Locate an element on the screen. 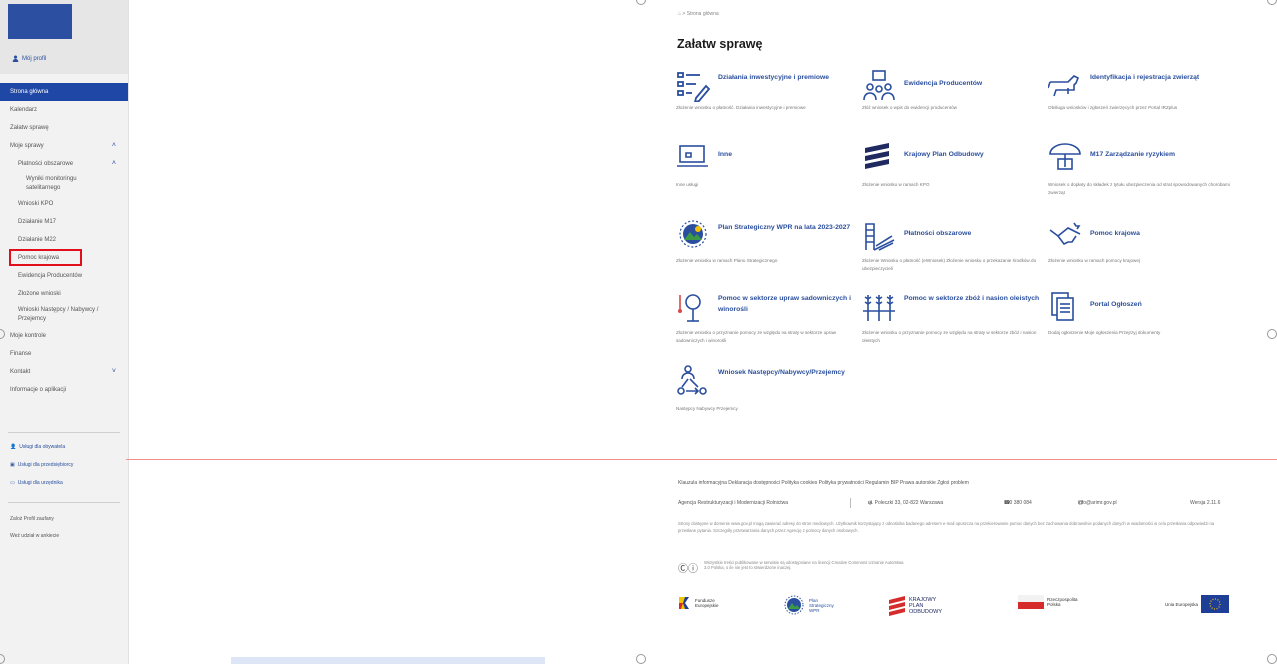 The image size is (1277, 664). kpo-logo-icon is located at coordinates (897, 606).